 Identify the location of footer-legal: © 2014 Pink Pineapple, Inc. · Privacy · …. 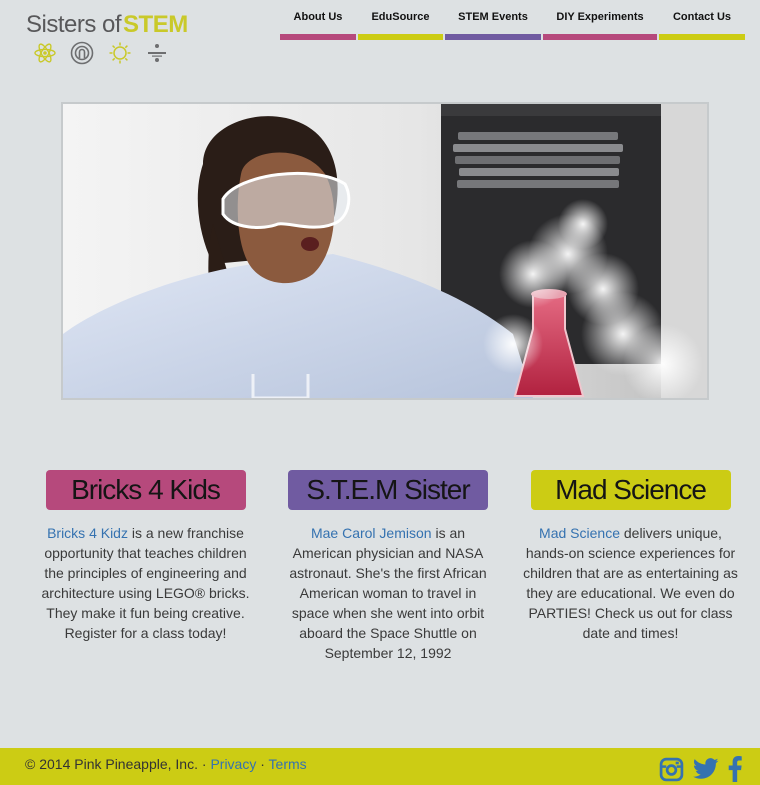
(166, 764).